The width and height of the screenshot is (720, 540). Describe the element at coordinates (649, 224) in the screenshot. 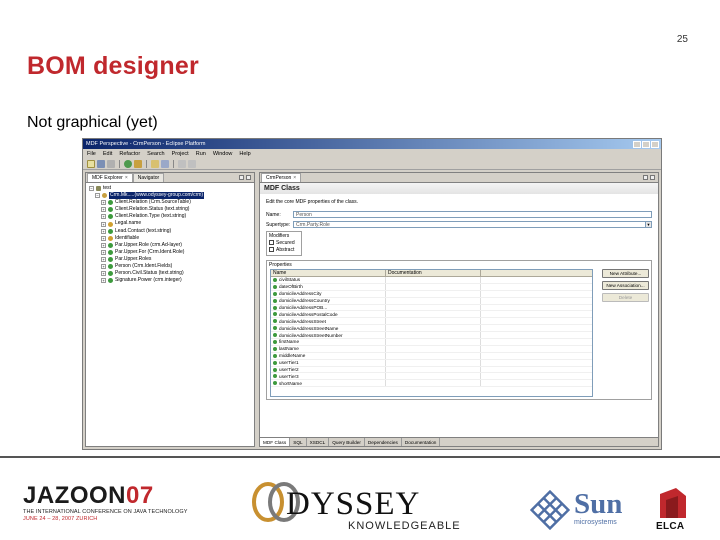

I see `chevron-down-icon: ▼` at that location.